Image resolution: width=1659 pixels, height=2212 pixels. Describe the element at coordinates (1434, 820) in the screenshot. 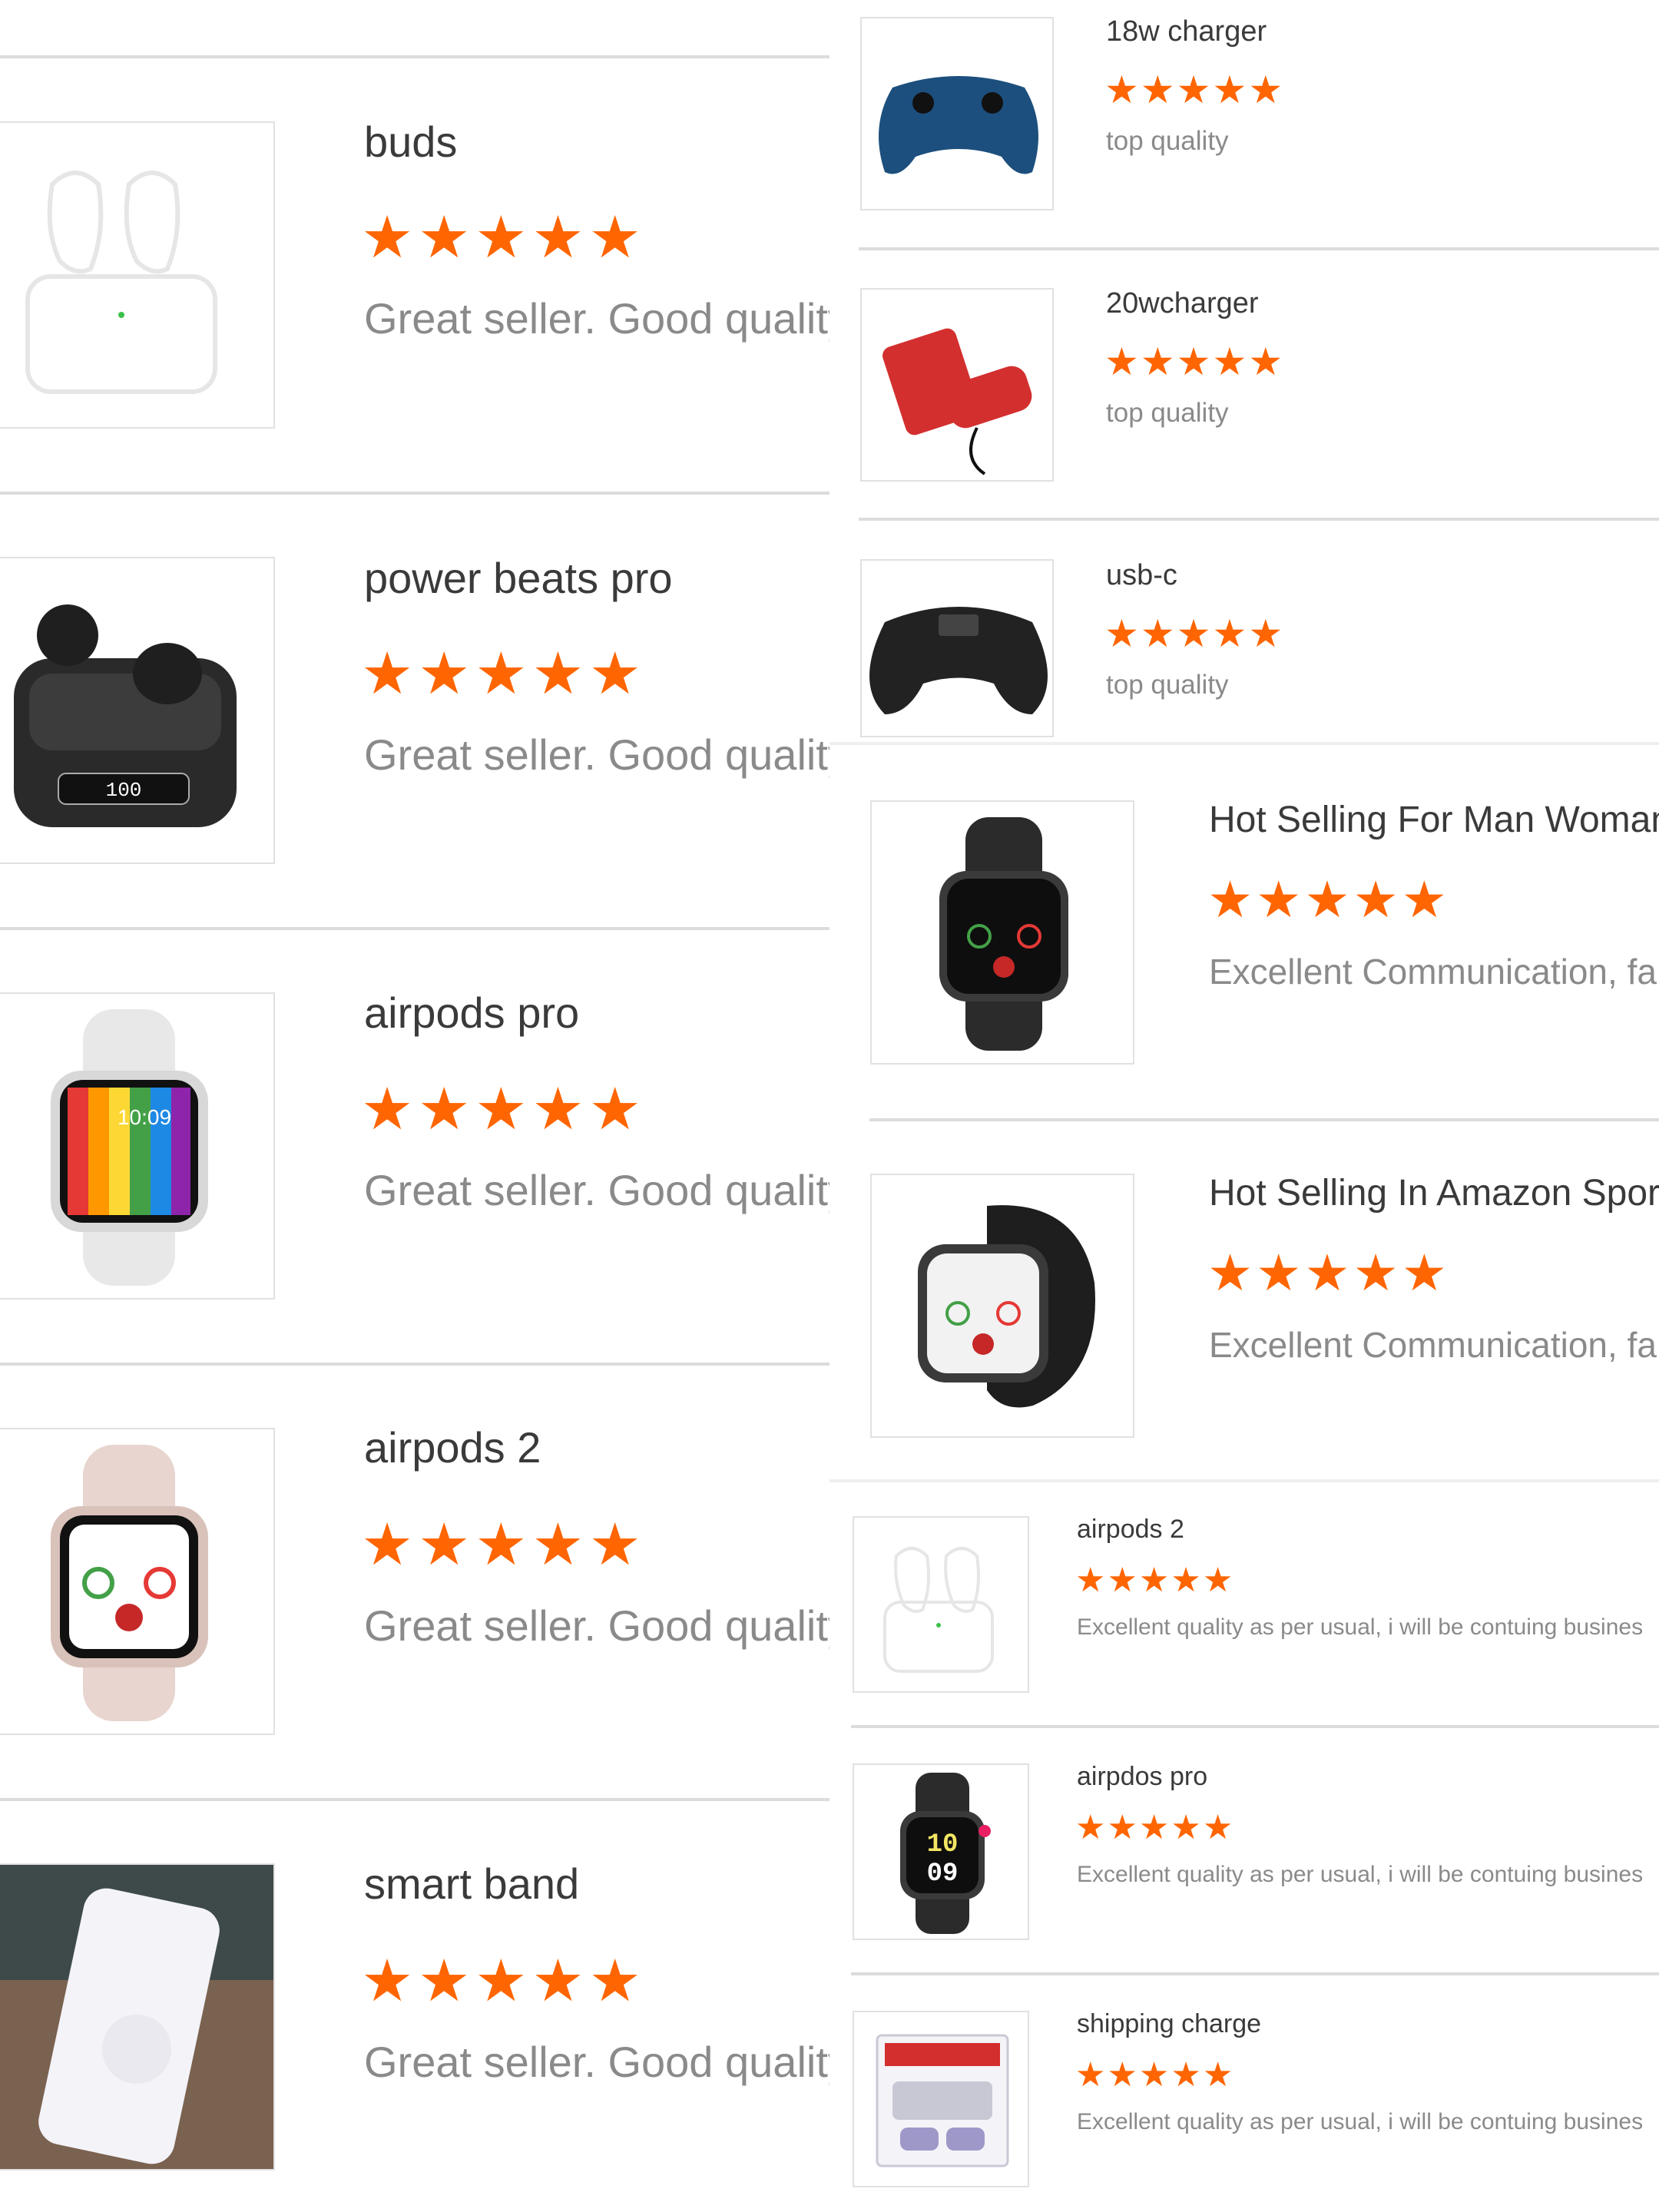

I see `product-title: Hot Selling For Man Woman` at that location.